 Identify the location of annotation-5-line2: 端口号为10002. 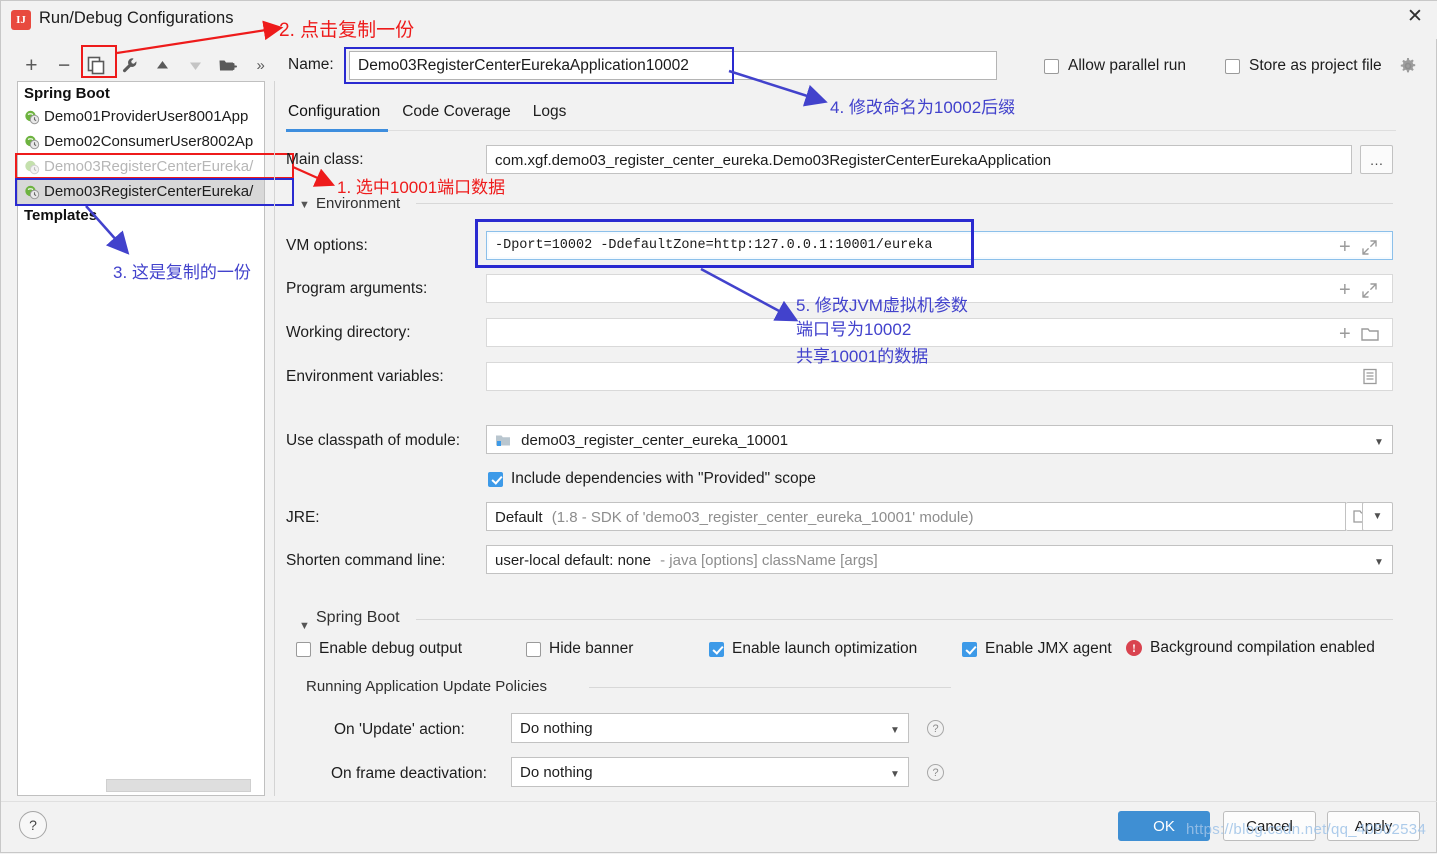
(854, 329).